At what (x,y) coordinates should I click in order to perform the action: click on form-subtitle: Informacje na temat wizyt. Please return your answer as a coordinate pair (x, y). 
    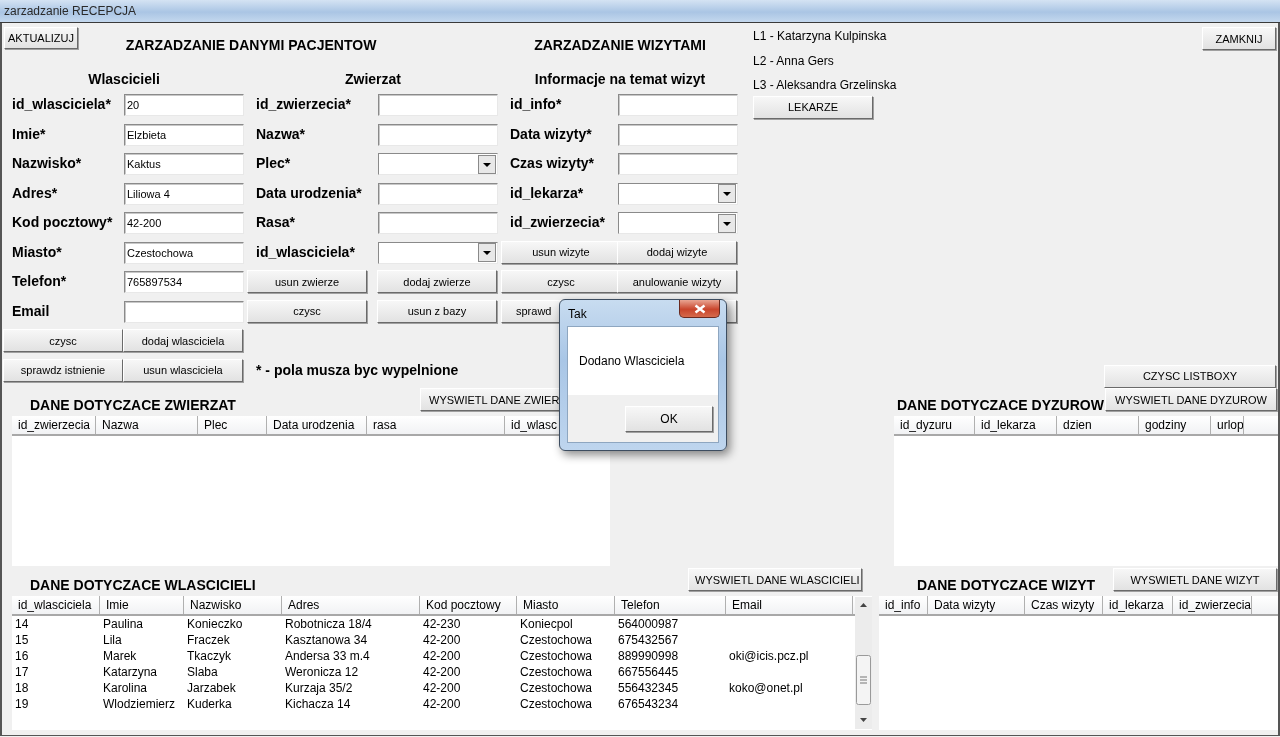
    Looking at the image, I should click on (620, 79).